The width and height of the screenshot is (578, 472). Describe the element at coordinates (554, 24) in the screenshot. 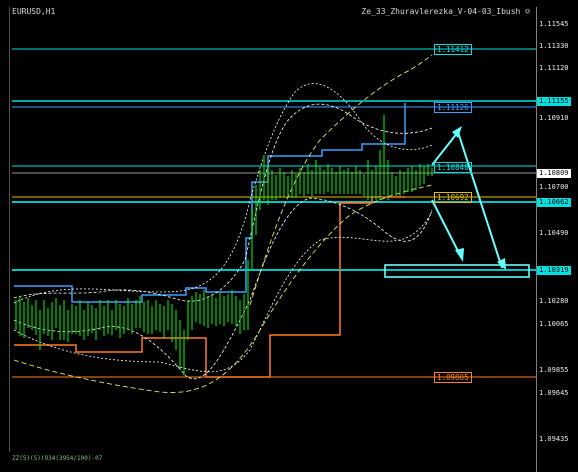

I see `price-tick: 1.11545` at that location.